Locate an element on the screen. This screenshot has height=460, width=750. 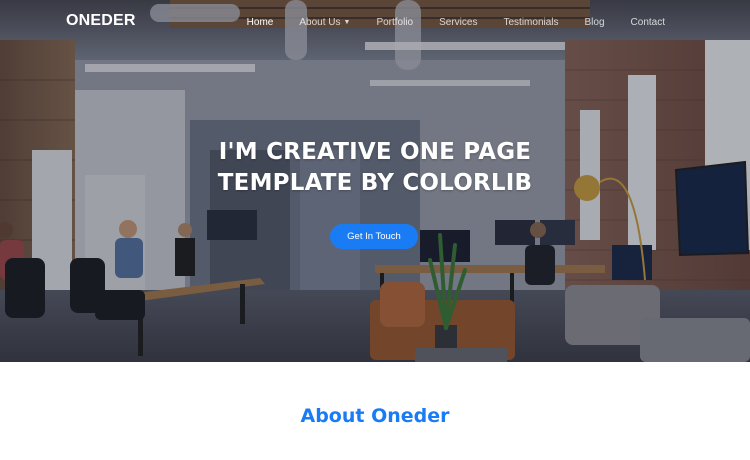
nav-item-home: Home is located at coordinates (260, 22).